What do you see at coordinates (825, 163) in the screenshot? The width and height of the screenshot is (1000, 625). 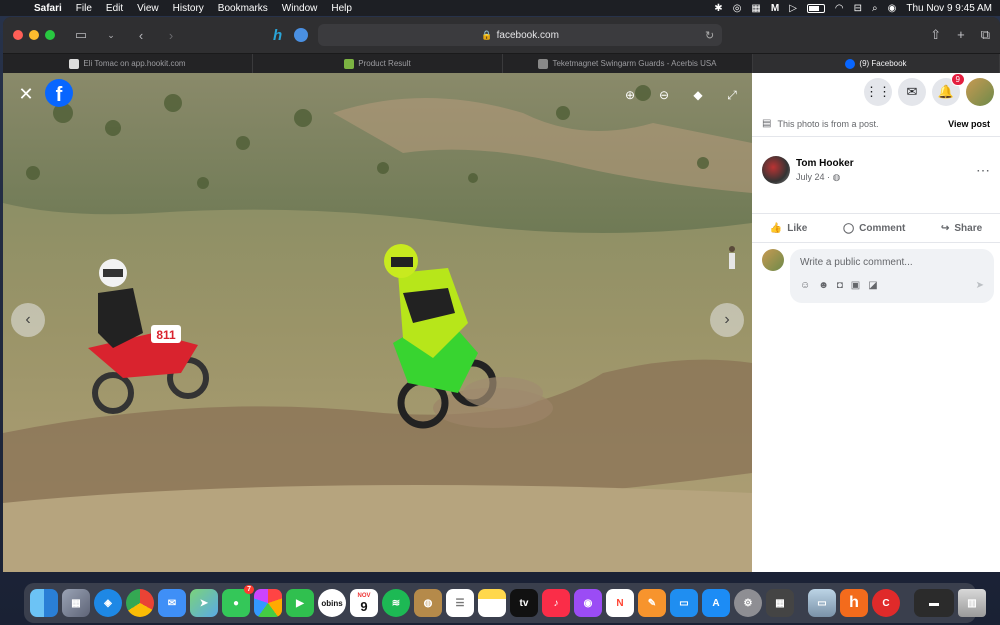 I see `author-name: Tom Hooker` at bounding box center [825, 163].